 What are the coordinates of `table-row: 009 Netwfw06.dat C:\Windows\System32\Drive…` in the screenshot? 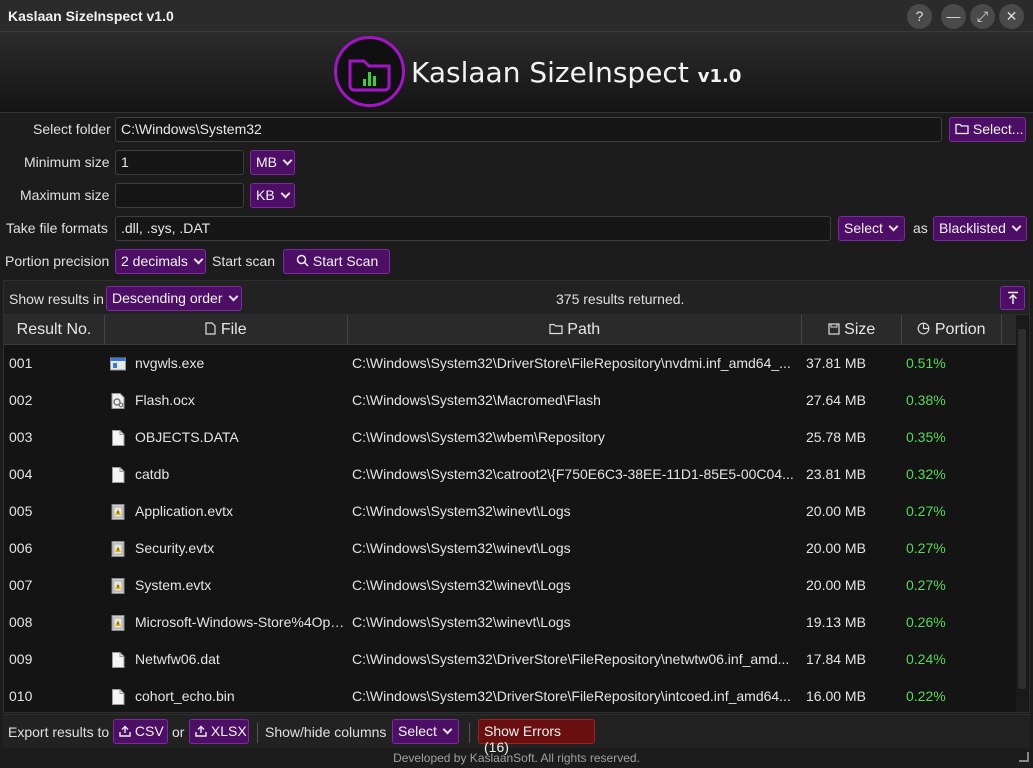 It's located at (510, 659).